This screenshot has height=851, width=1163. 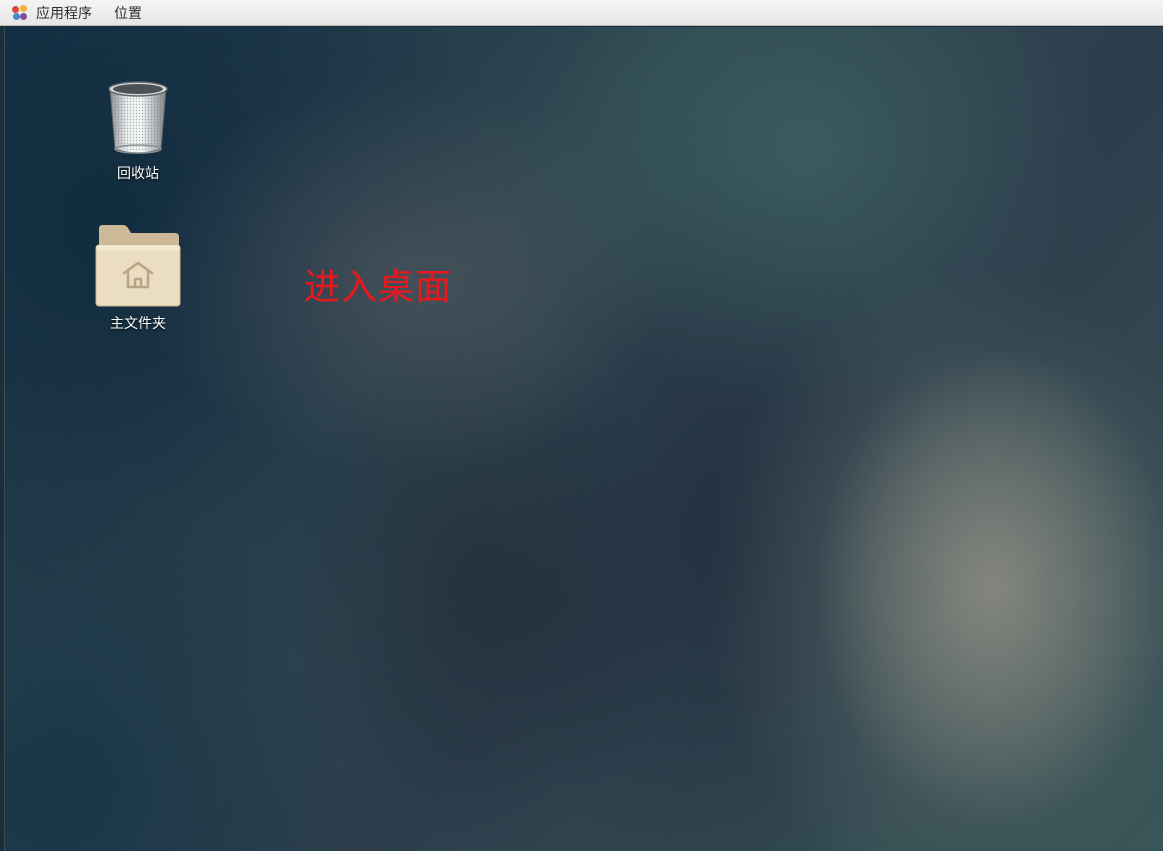 I want to click on applications-menu-label: 应用程序, so click(x=64, y=13).